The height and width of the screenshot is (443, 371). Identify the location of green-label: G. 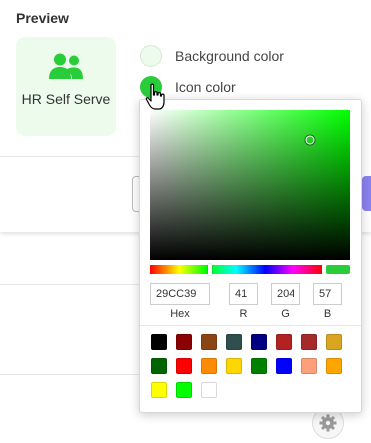
(285, 314).